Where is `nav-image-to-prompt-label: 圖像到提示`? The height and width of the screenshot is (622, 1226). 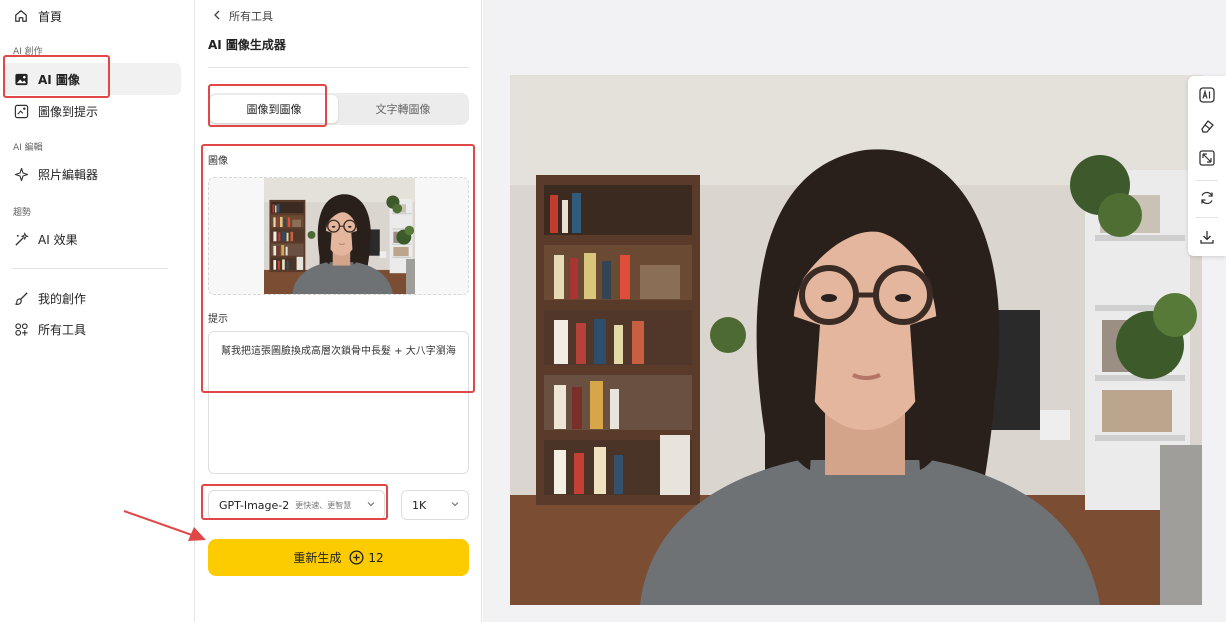 nav-image-to-prompt-label: 圖像到提示 is located at coordinates (68, 111).